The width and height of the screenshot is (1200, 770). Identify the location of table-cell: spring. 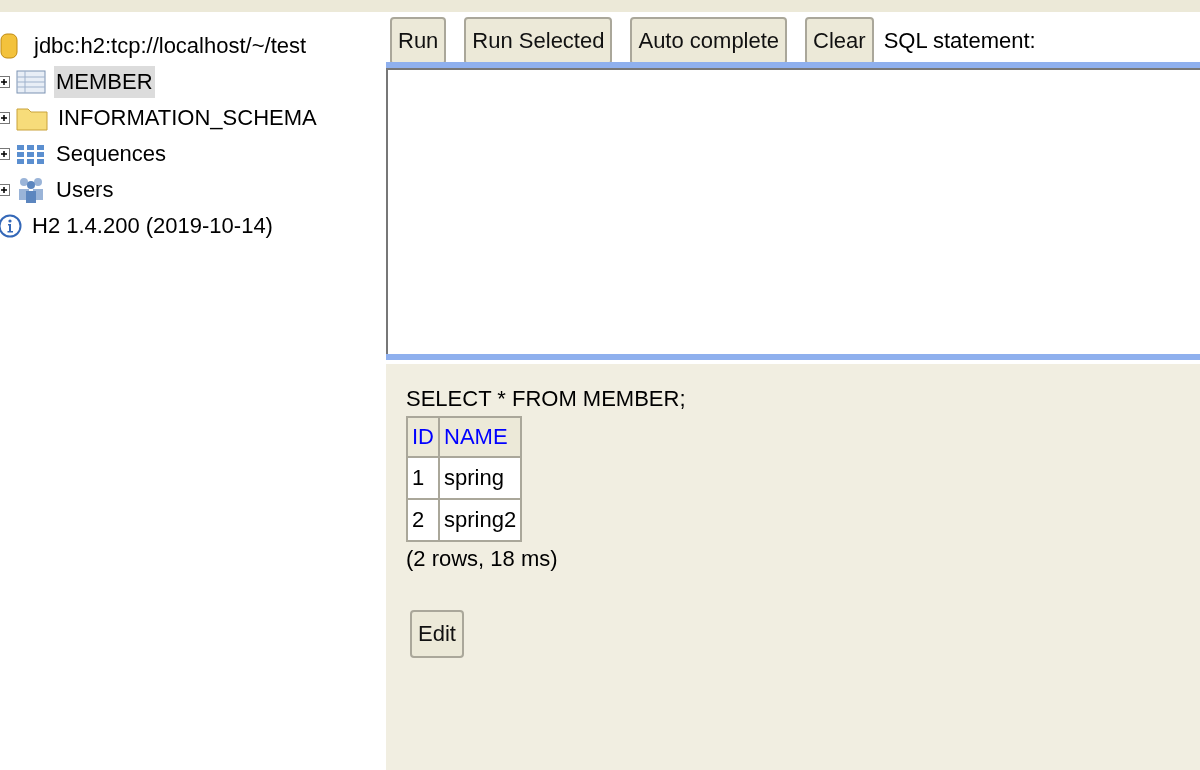
(480, 478).